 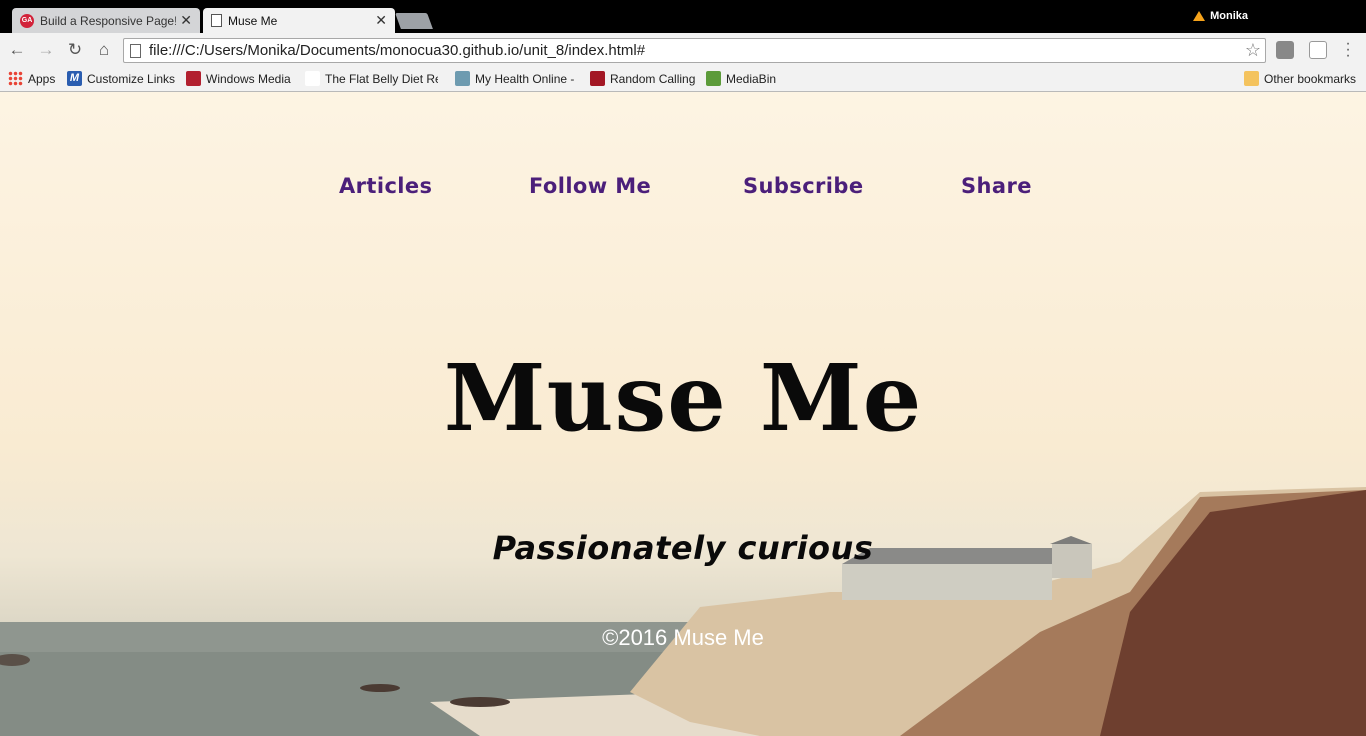 I want to click on apps-icon, so click(x=15, y=78).